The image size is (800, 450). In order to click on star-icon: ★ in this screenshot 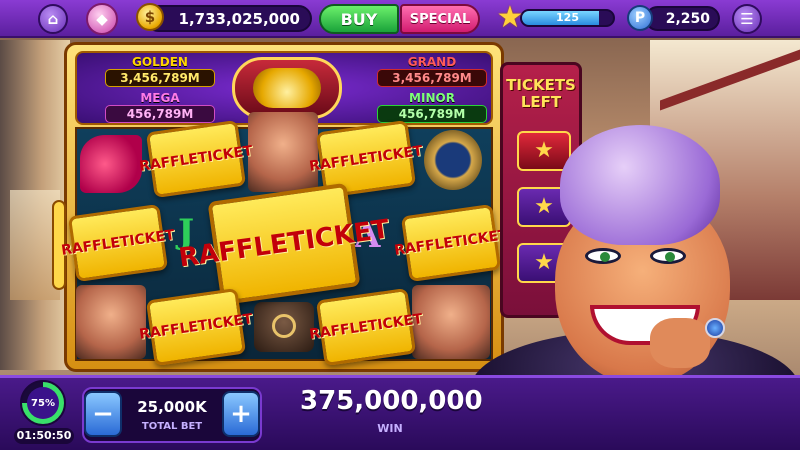, I will do `click(510, 17)`.